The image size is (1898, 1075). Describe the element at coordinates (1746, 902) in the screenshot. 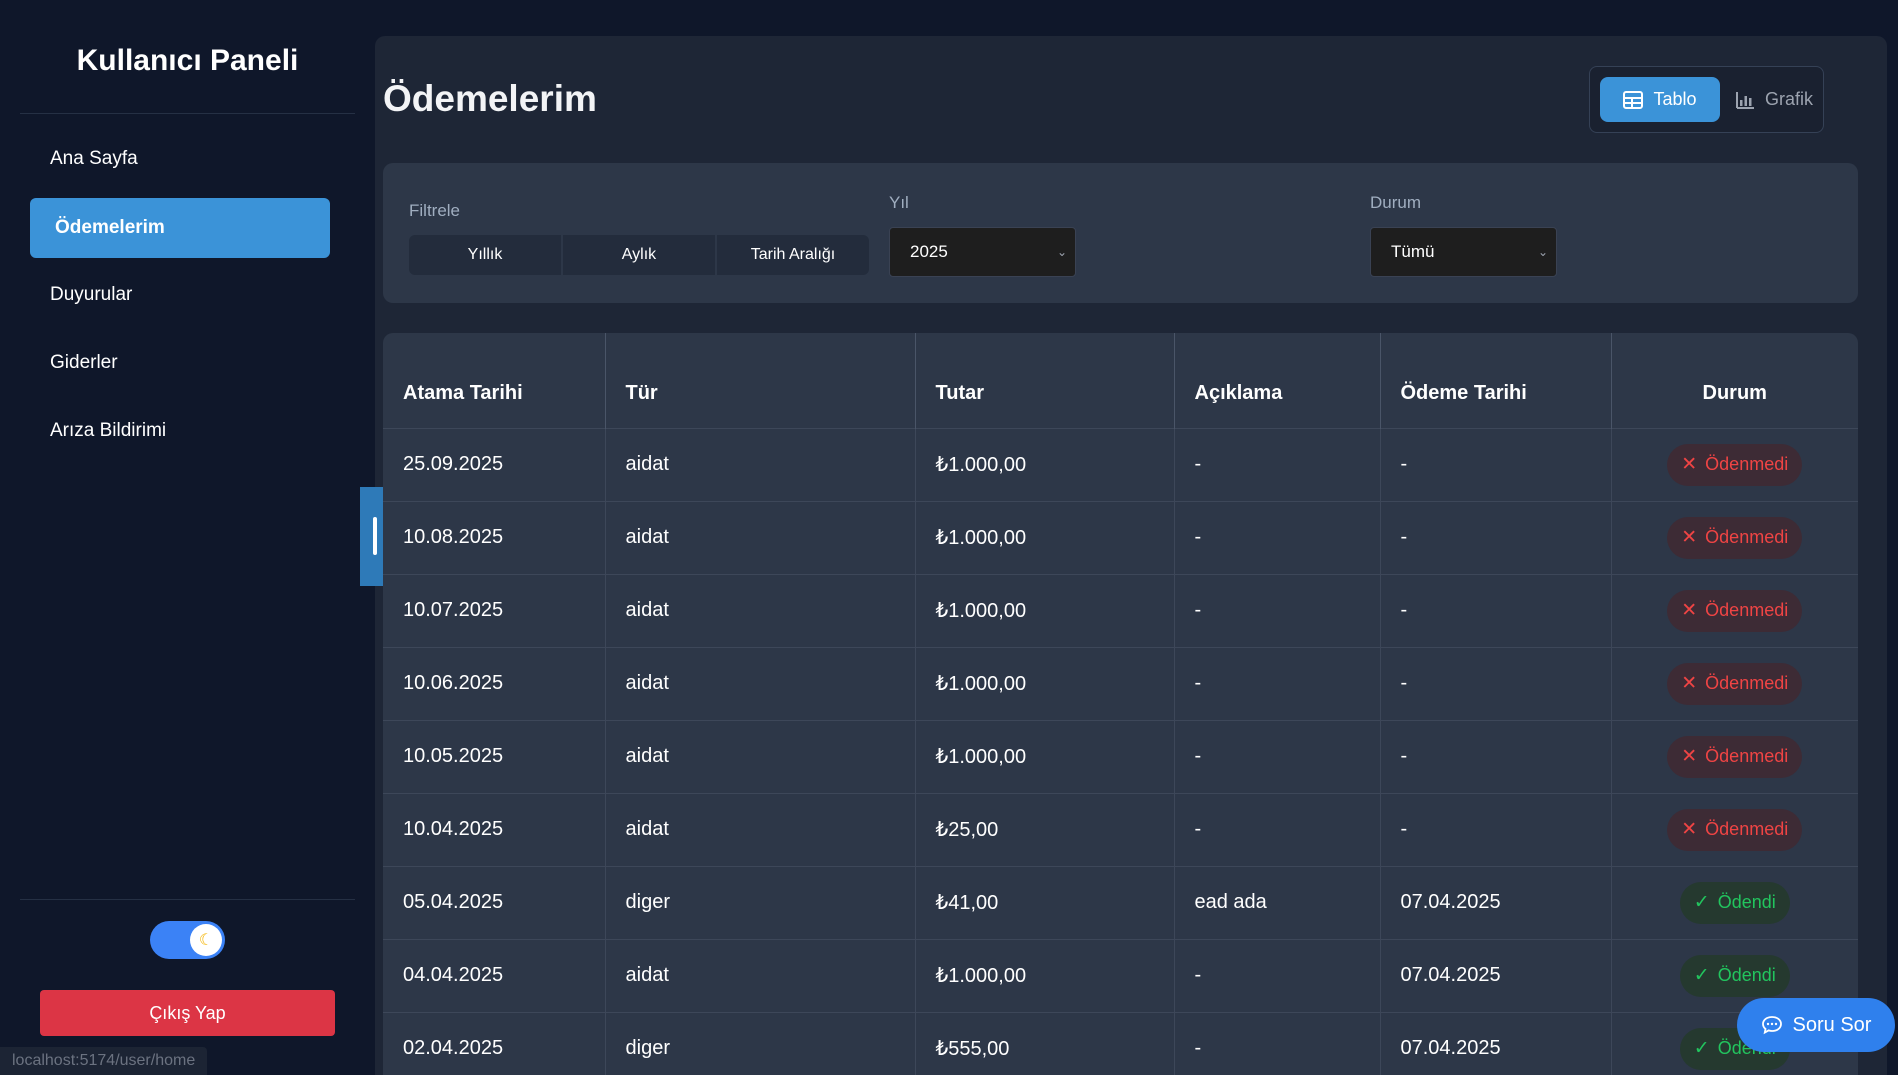

I see `status-badge-label: Ödendi` at that location.